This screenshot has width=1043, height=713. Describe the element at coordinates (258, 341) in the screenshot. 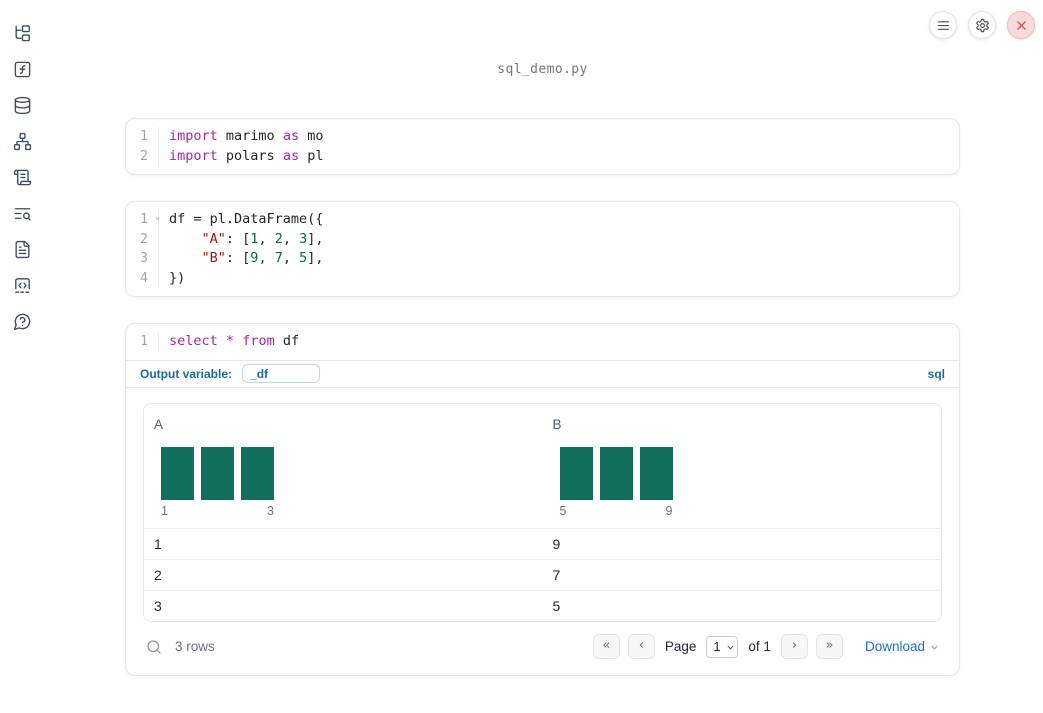

I see `code-token: from` at that location.